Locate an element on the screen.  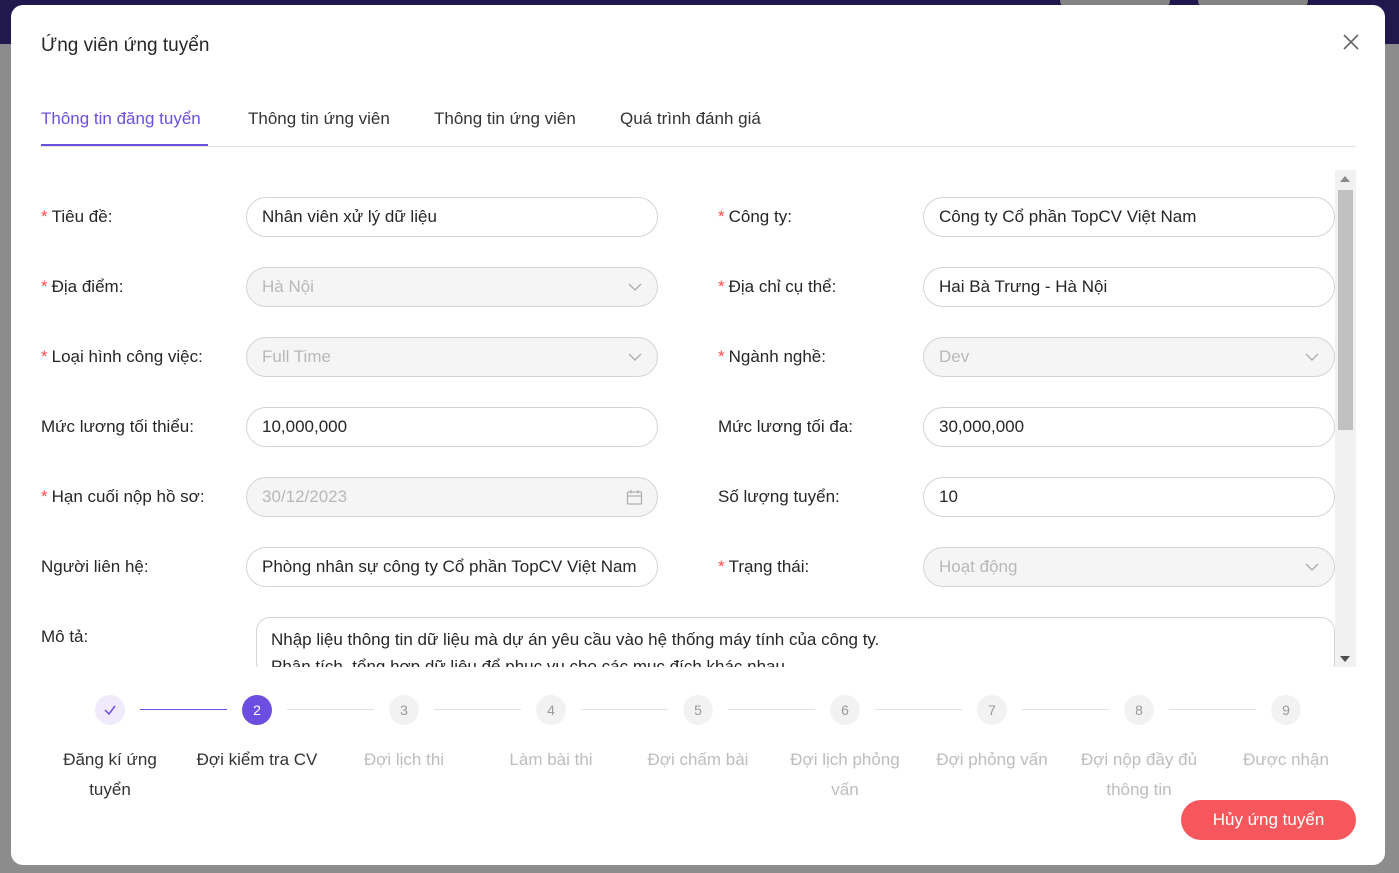
step-indicator-6: 6 is located at coordinates (845, 710).